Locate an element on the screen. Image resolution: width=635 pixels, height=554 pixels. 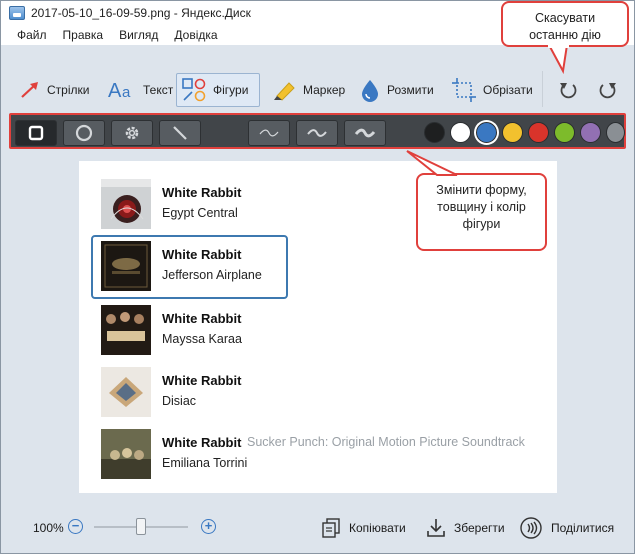
thickness-thick-button is located at coordinates (365, 133).